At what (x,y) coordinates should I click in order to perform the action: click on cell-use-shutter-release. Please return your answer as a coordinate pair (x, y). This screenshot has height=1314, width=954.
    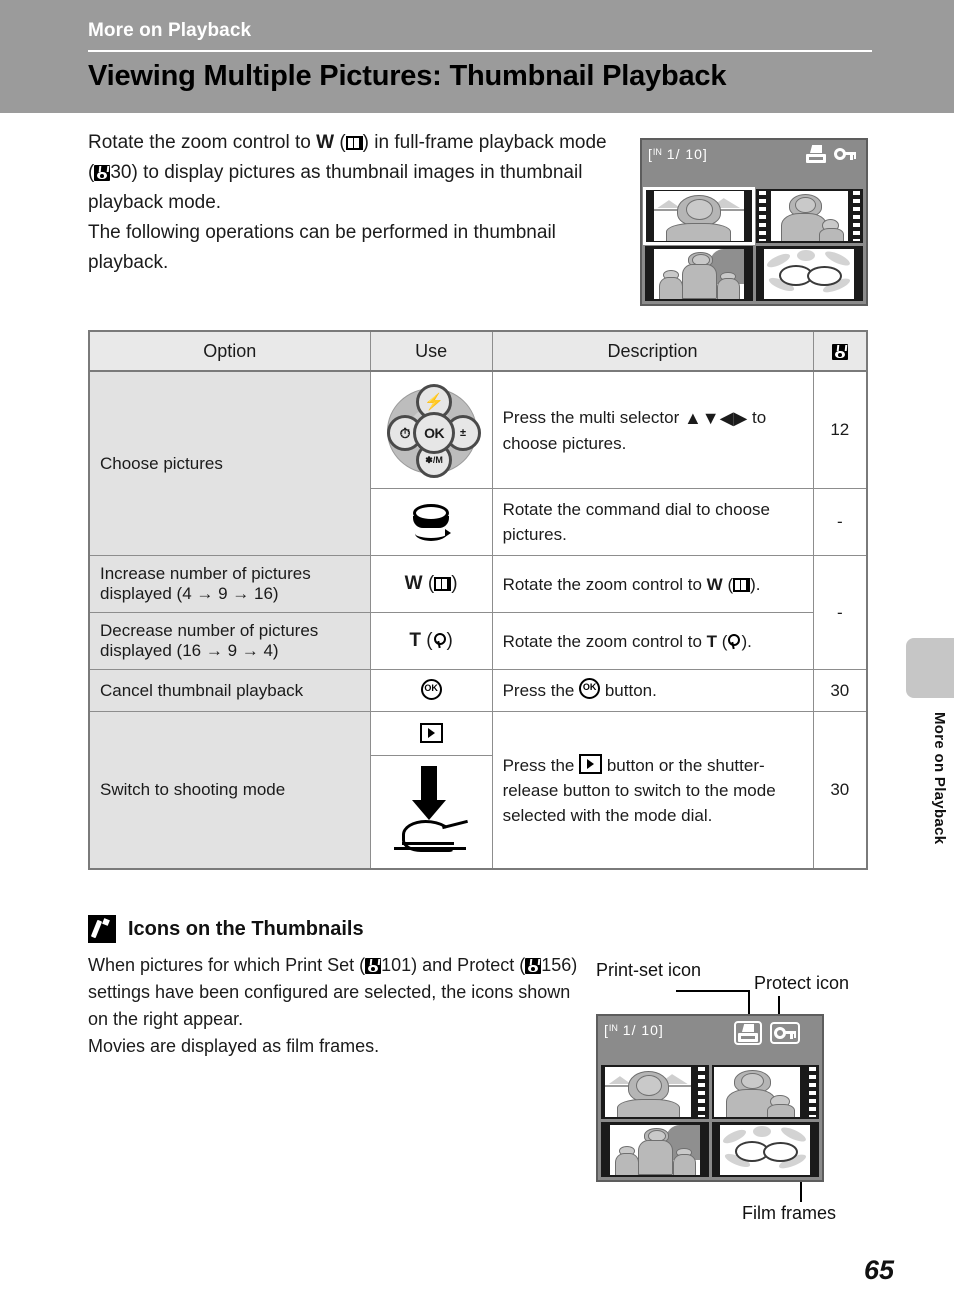
    Looking at the image, I should click on (431, 812).